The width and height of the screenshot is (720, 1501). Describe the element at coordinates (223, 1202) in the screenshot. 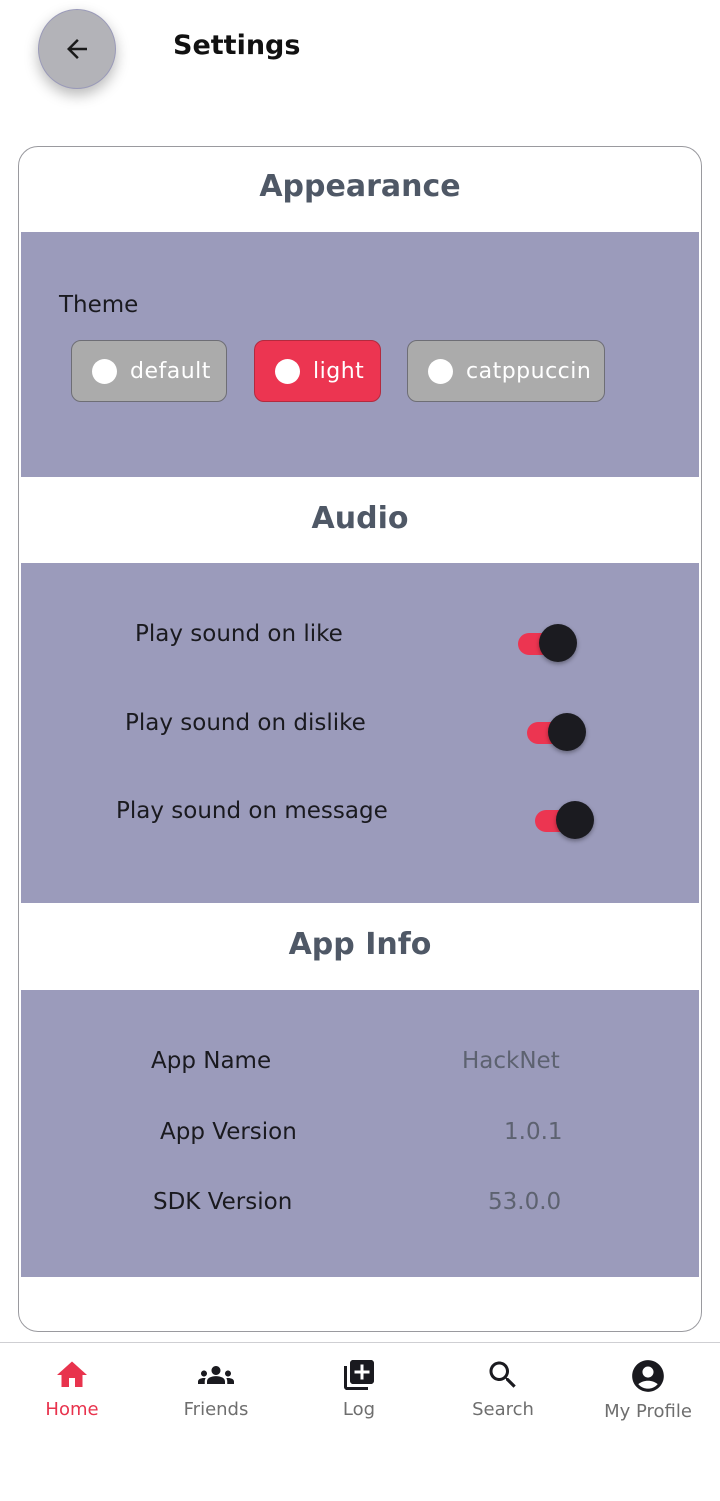

I see `info-label-sdk-version: SDK Version` at that location.